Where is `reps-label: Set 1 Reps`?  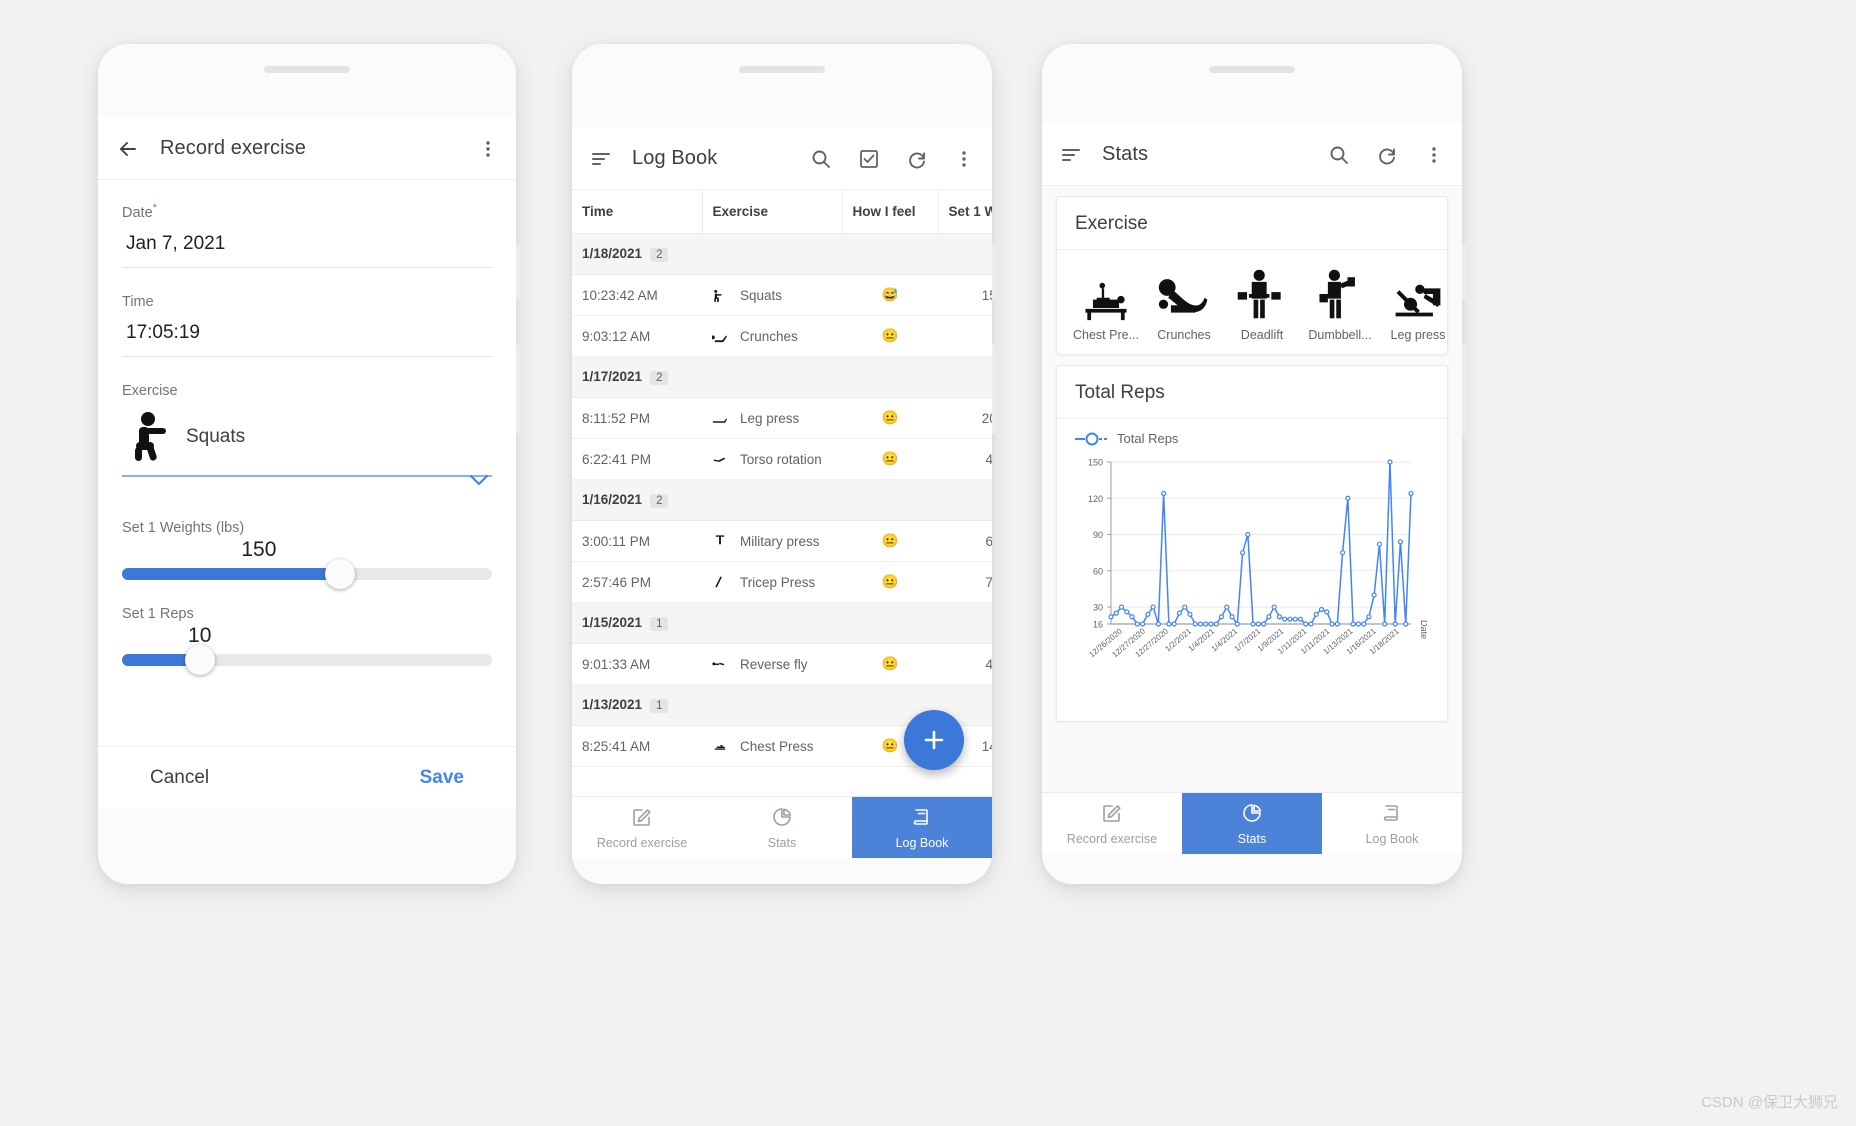
reps-label: Set 1 Reps is located at coordinates (158, 613).